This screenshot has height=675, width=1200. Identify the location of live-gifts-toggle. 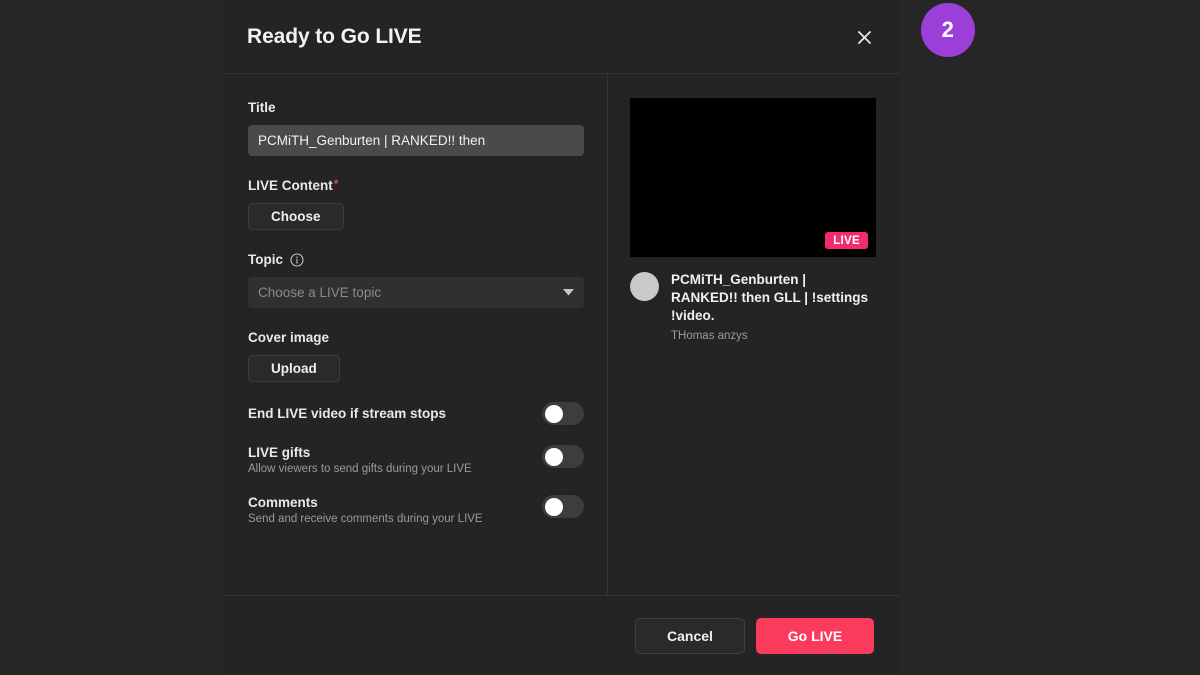
(563, 456).